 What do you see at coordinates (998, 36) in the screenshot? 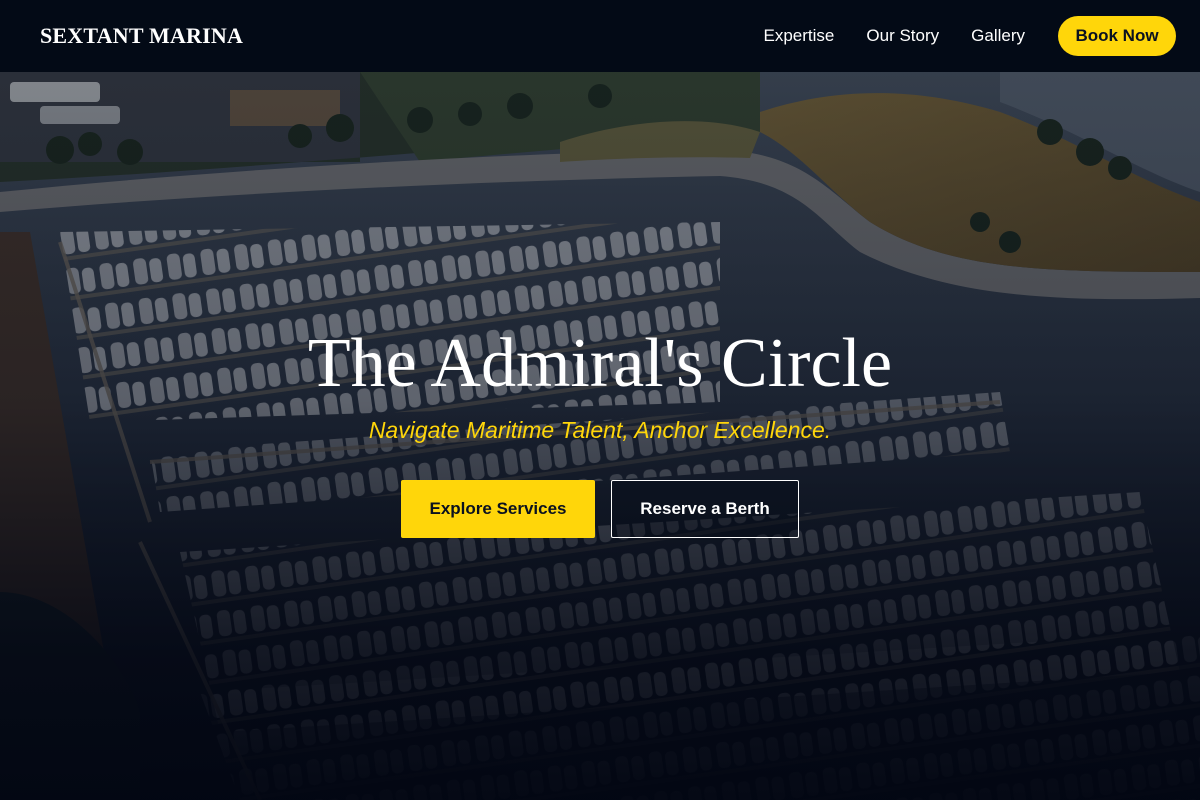
I see `nav-link-gallery: Gallery` at bounding box center [998, 36].